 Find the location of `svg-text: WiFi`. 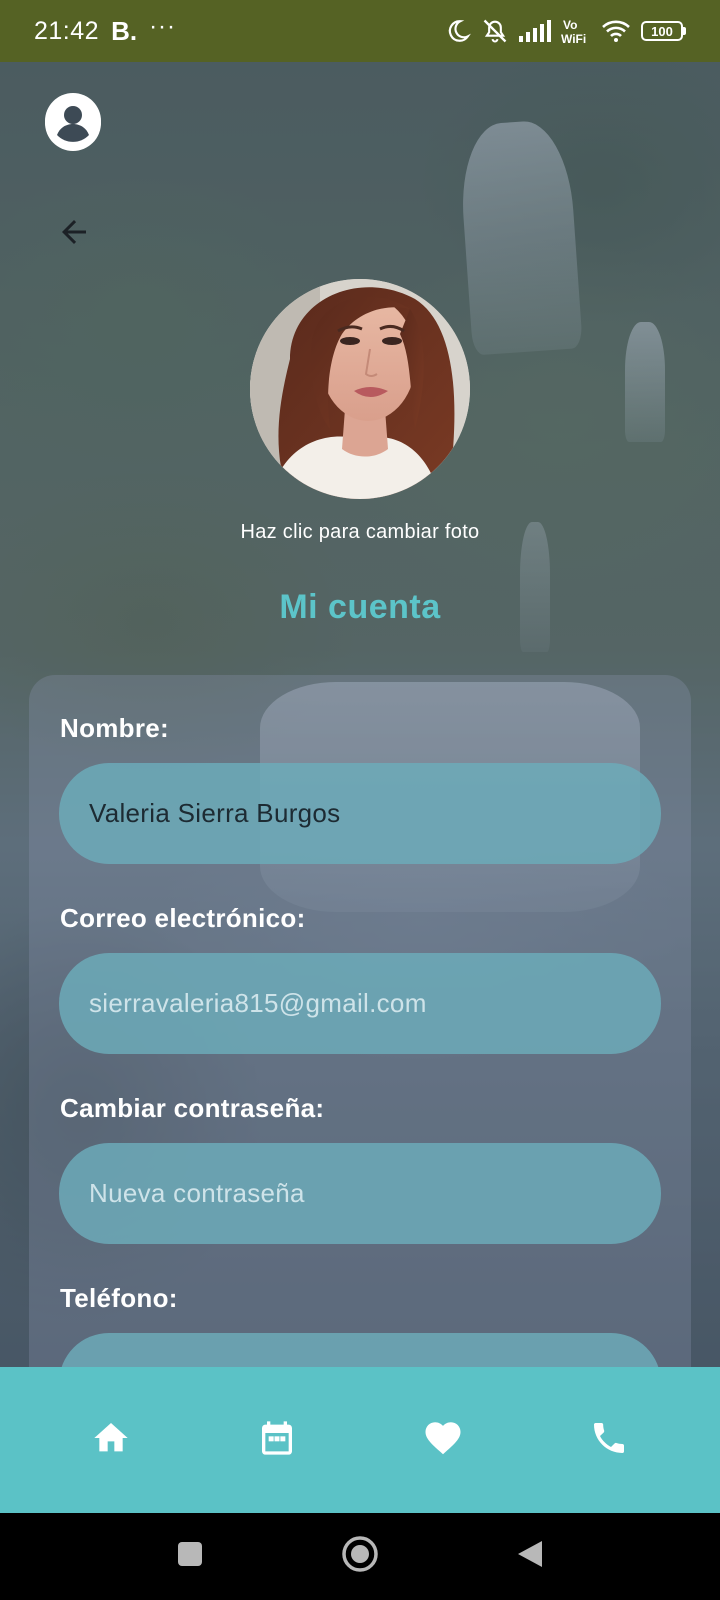

svg-text: WiFi is located at coordinates (573, 38).